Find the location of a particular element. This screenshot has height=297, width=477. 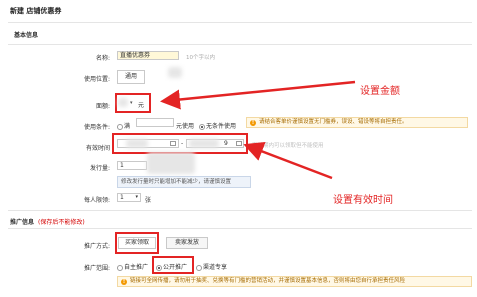

annotation-amount: 设置金额 is located at coordinates (380, 91).